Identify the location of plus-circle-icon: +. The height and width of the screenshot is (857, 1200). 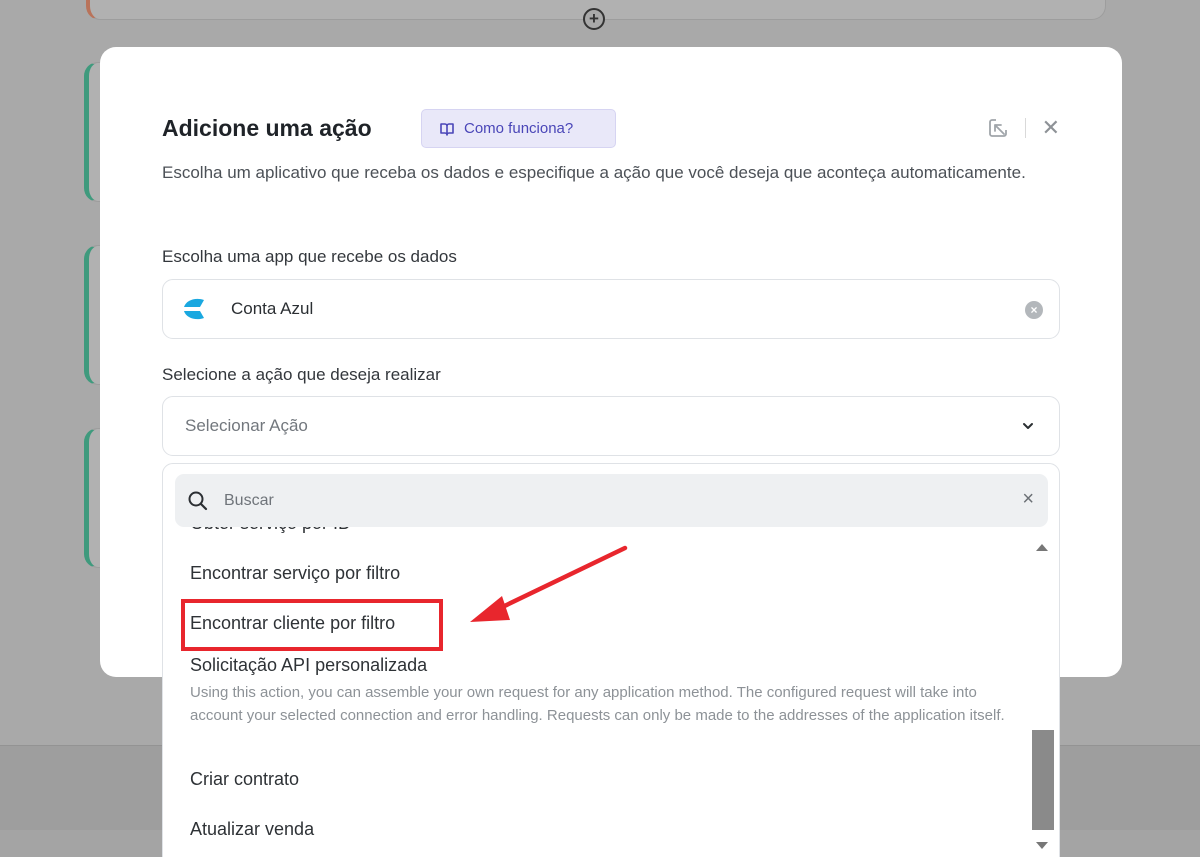
(594, 19).